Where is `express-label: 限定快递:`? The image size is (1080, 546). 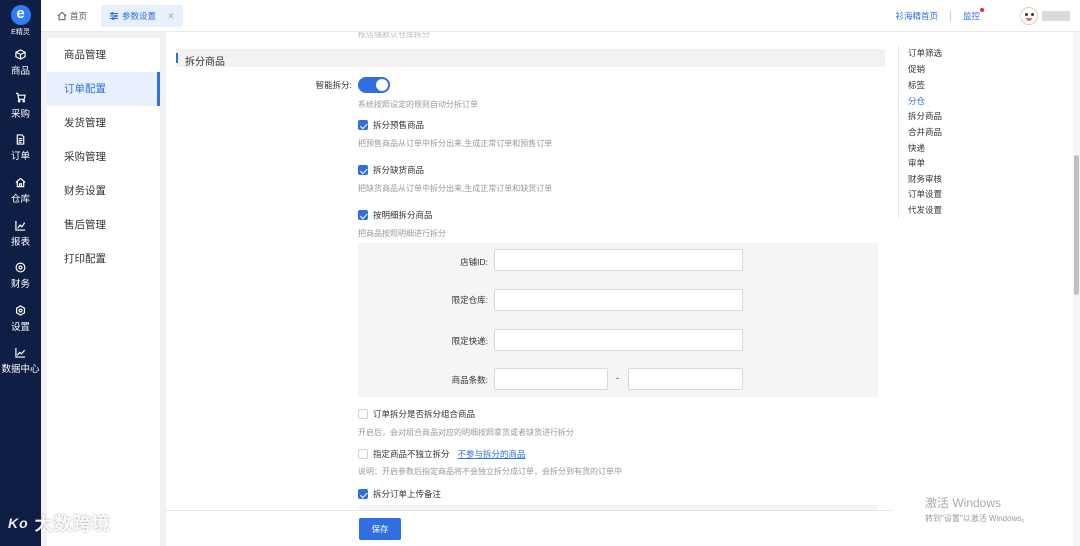 express-label: 限定快递: is located at coordinates (469, 341).